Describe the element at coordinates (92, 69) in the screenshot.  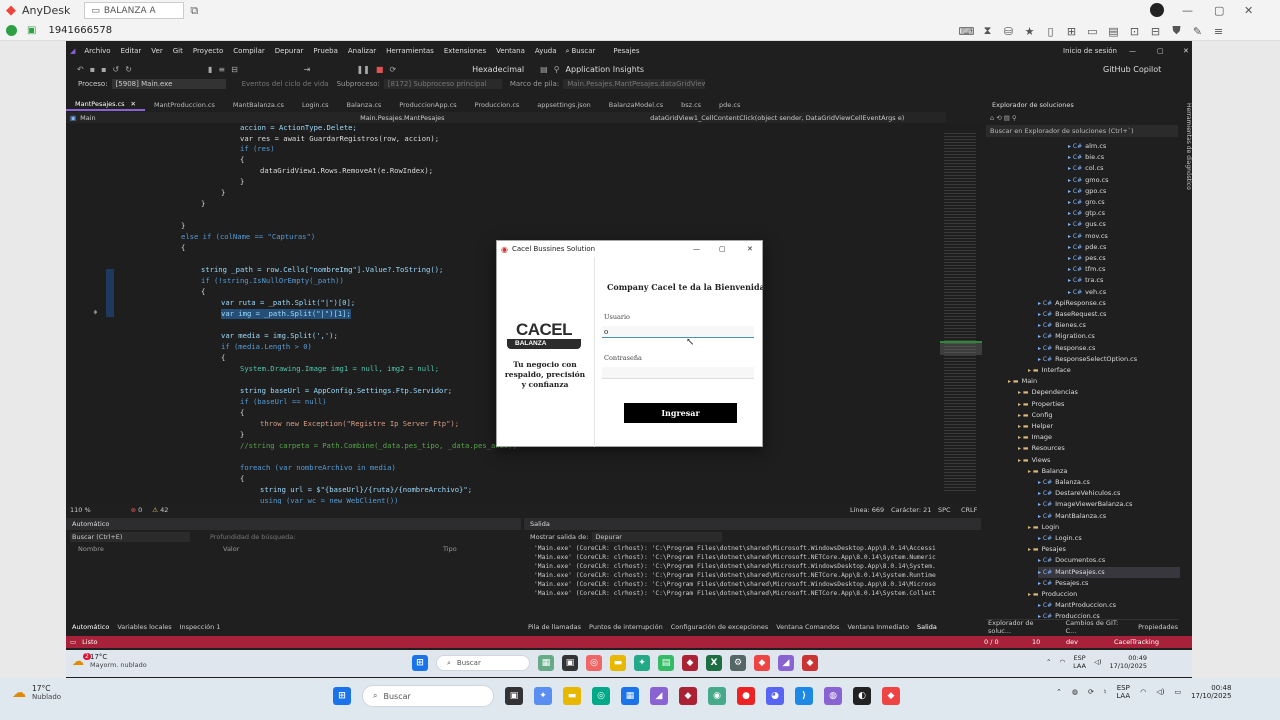
I see `save-icon: ▪` at that location.